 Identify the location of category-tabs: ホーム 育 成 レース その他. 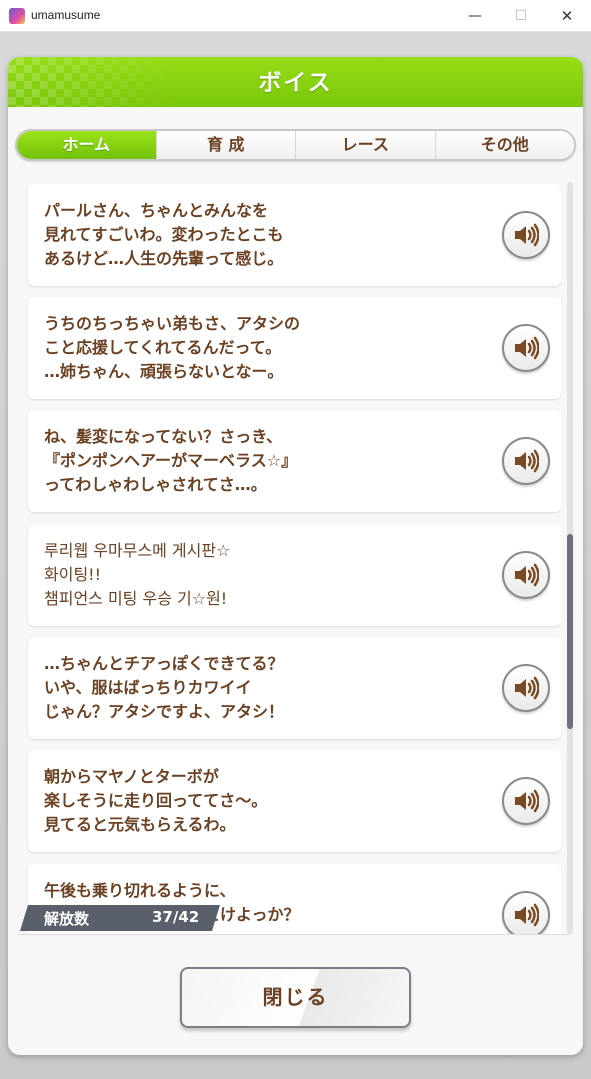
(295, 145).